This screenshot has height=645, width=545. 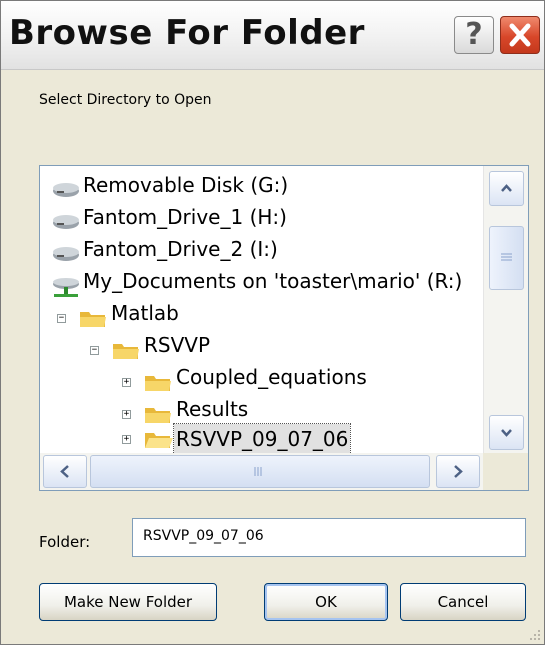 What do you see at coordinates (273, 281) in the screenshot?
I see `tree-item-label: My_Documents on 'toaster\mario' (R:)` at bounding box center [273, 281].